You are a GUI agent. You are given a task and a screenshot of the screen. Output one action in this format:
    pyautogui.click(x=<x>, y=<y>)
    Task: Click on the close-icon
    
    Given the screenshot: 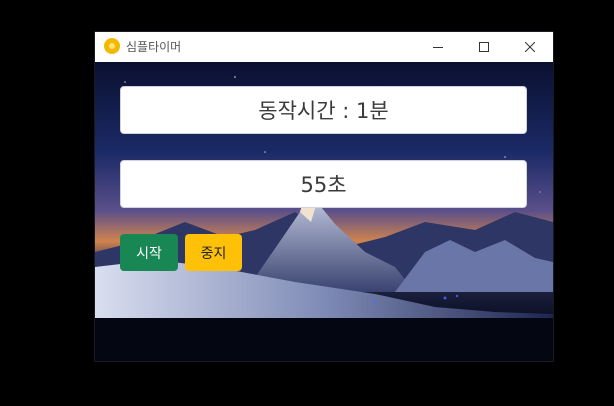 What is the action you would take?
    pyautogui.click(x=530, y=47)
    